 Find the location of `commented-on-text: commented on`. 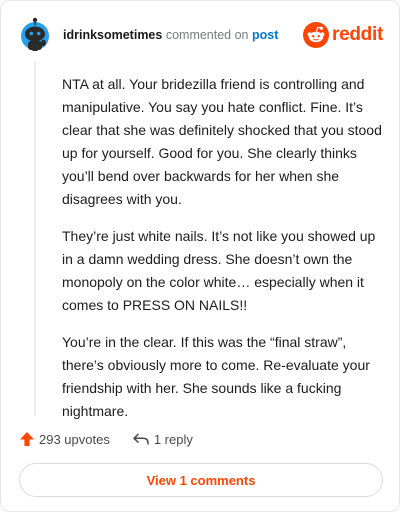

commented-on-text: commented on is located at coordinates (207, 35).